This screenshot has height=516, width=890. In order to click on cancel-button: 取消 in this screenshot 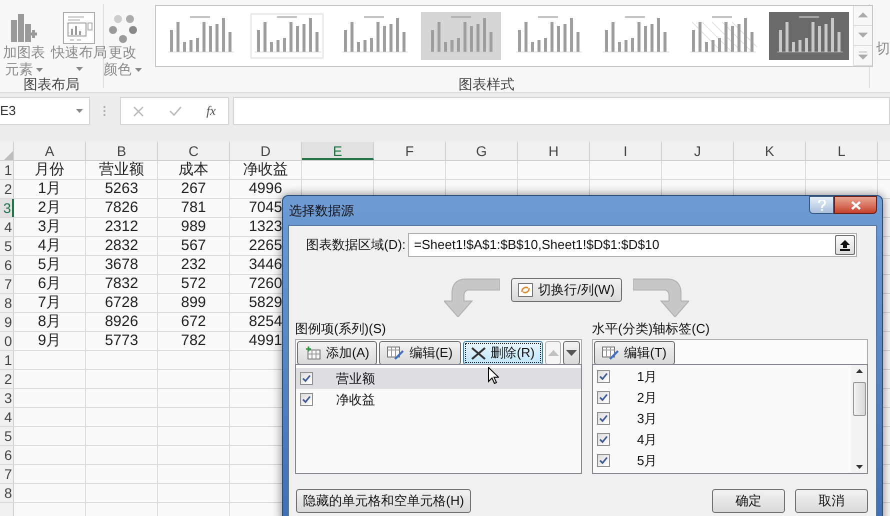, I will do `click(831, 501)`.